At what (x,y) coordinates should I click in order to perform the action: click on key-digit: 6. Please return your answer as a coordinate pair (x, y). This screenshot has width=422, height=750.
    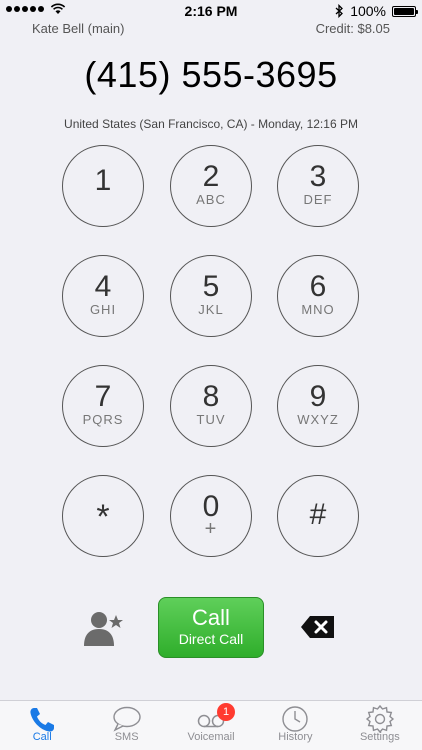
    Looking at the image, I should click on (318, 286).